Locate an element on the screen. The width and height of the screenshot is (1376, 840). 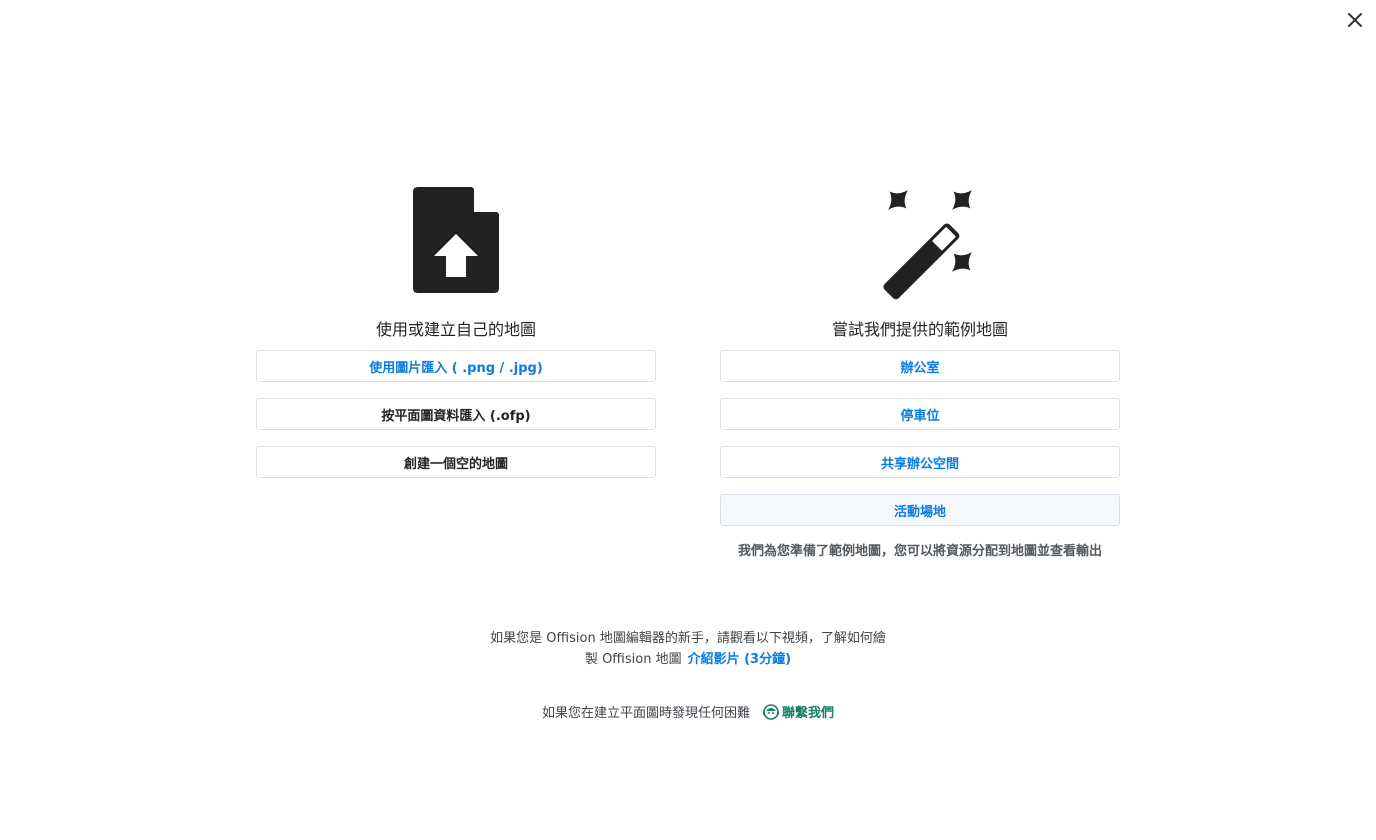
sample-map-options: 辦公室 停車位 共享辦公空間 活動場地 is located at coordinates (920, 446).